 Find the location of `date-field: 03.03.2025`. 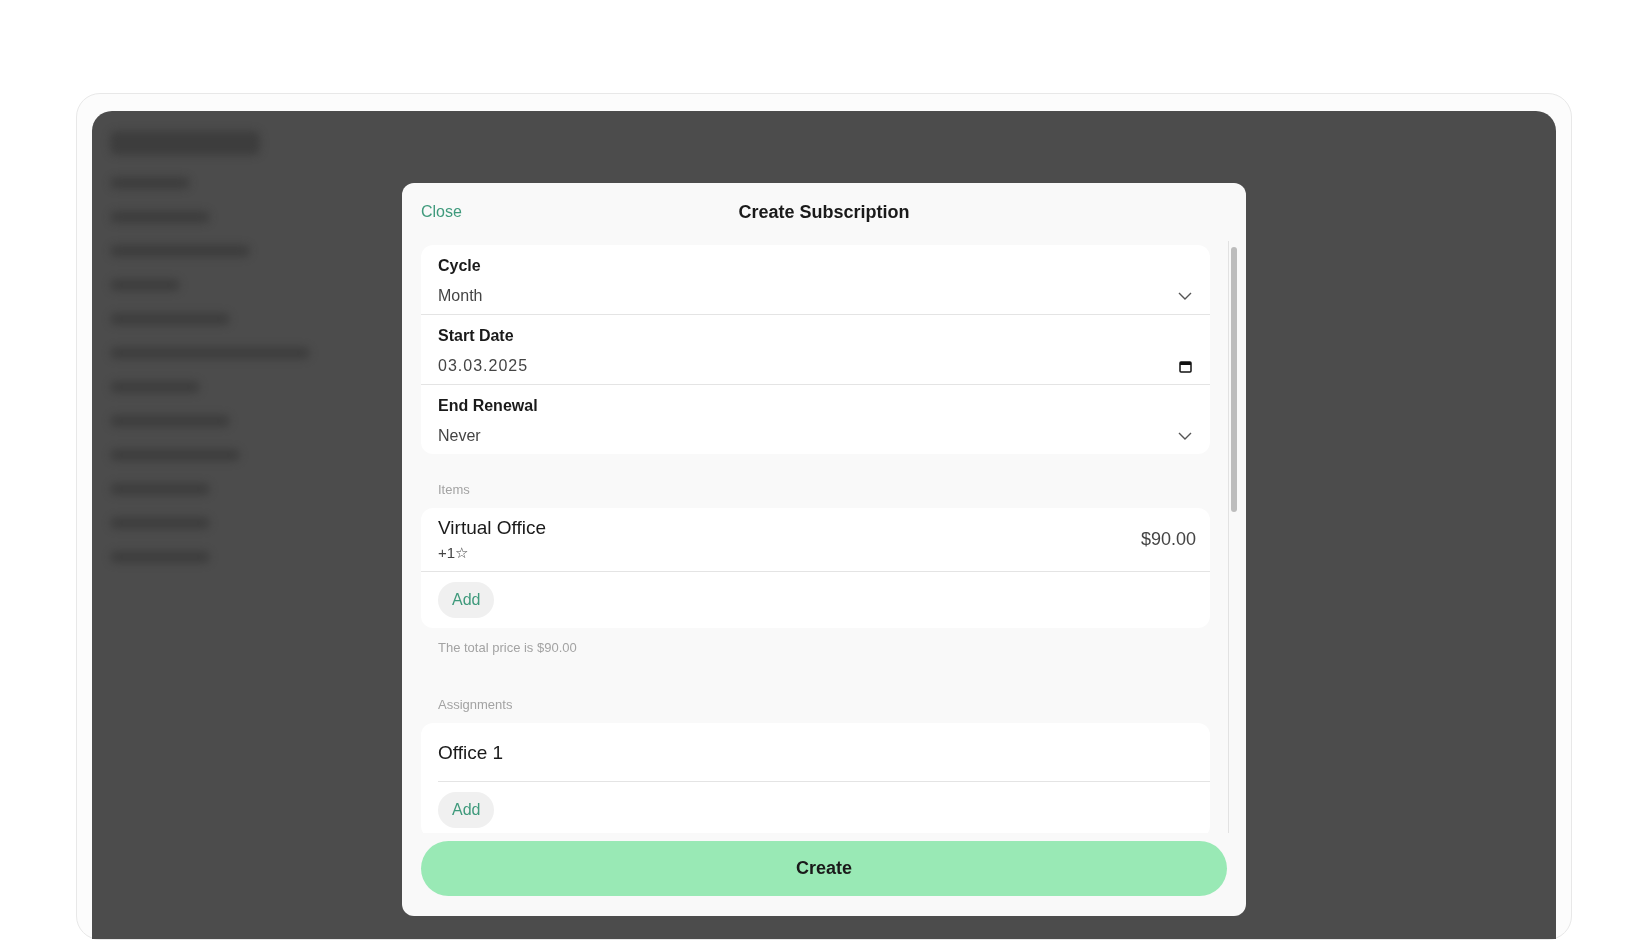

date-field: 03.03.2025 is located at coordinates (815, 366).